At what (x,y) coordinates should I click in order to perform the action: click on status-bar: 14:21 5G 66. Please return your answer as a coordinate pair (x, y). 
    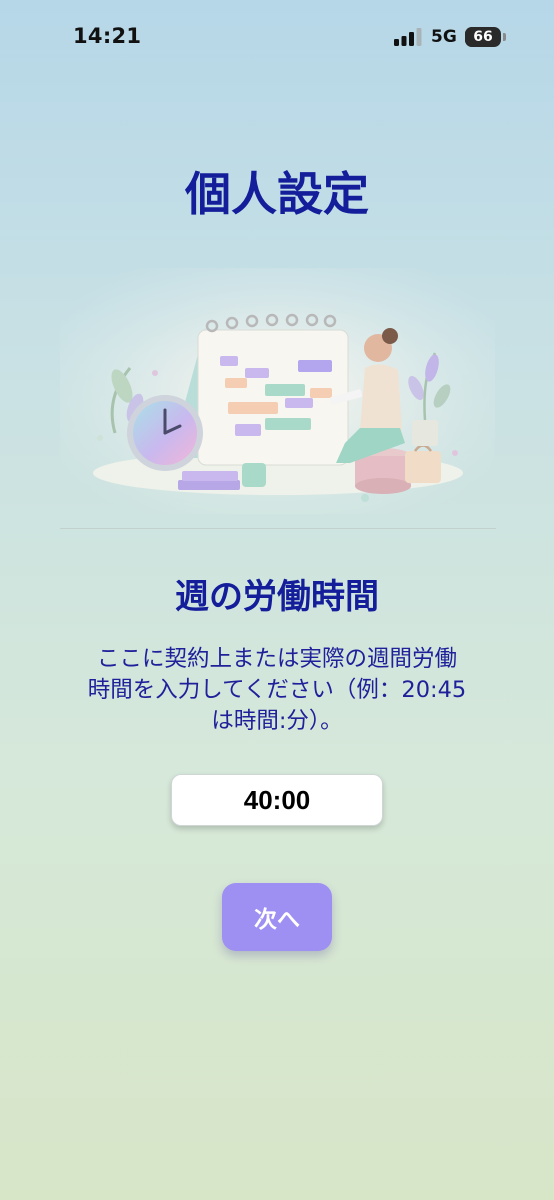
    Looking at the image, I should click on (277, 38).